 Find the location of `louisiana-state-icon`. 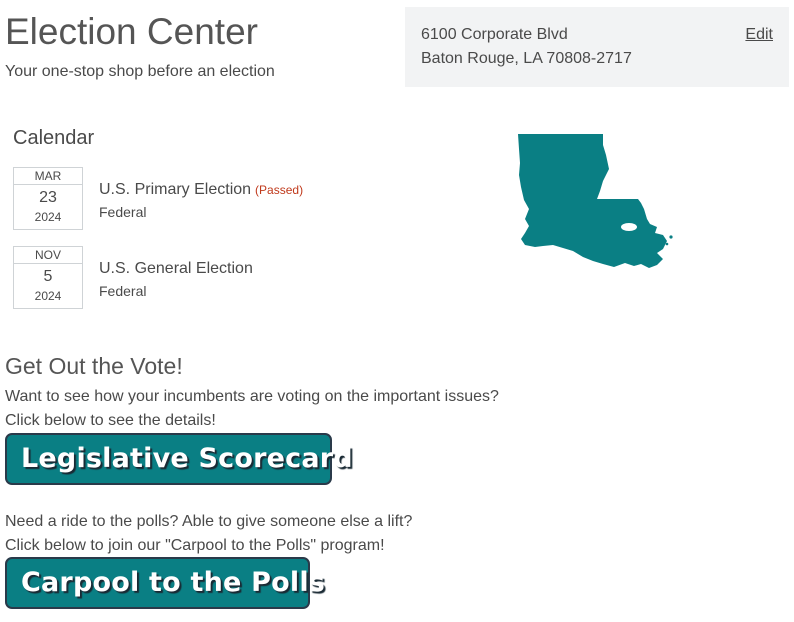

louisiana-state-icon is located at coordinates (595, 201).